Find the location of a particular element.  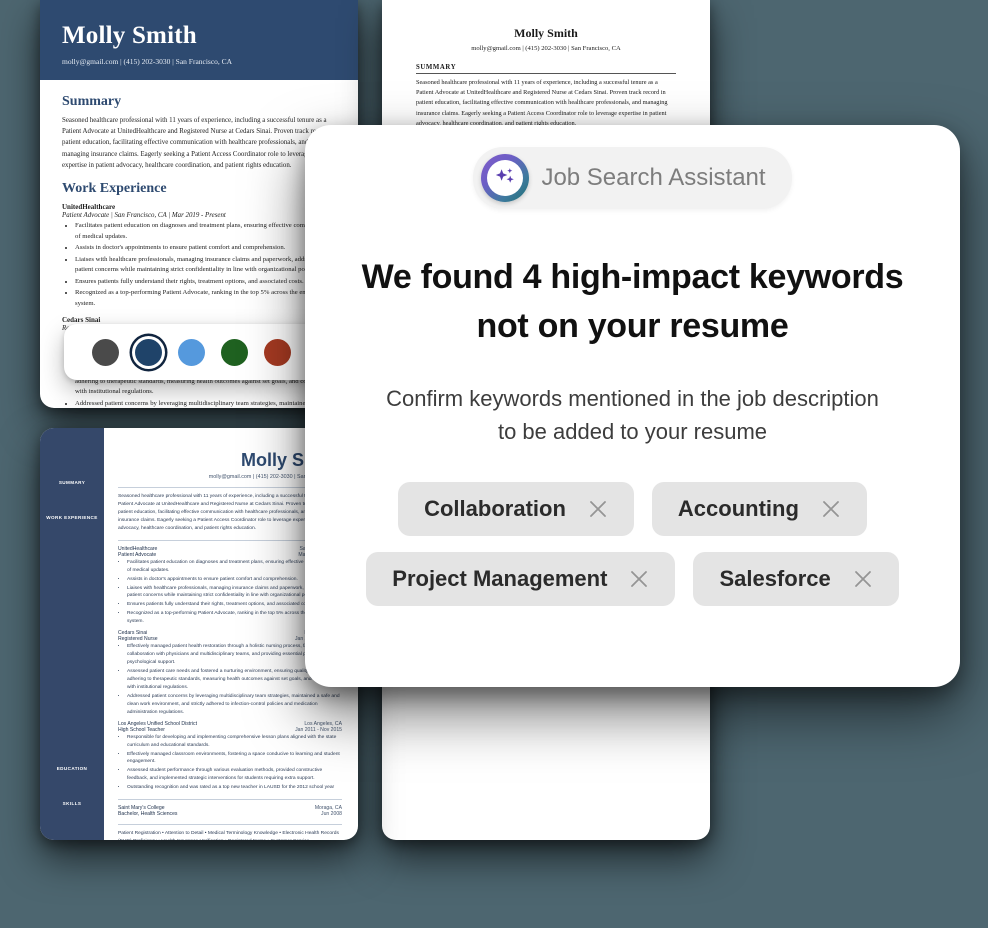

job-employer: Cedars Sinai is located at coordinates (81, 319).